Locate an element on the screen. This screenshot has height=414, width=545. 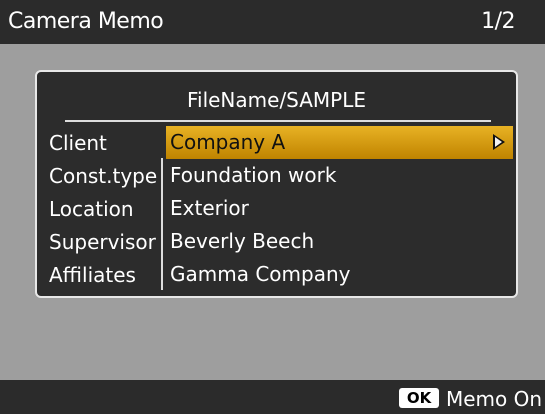
row-value-text: Company A is located at coordinates (228, 142).